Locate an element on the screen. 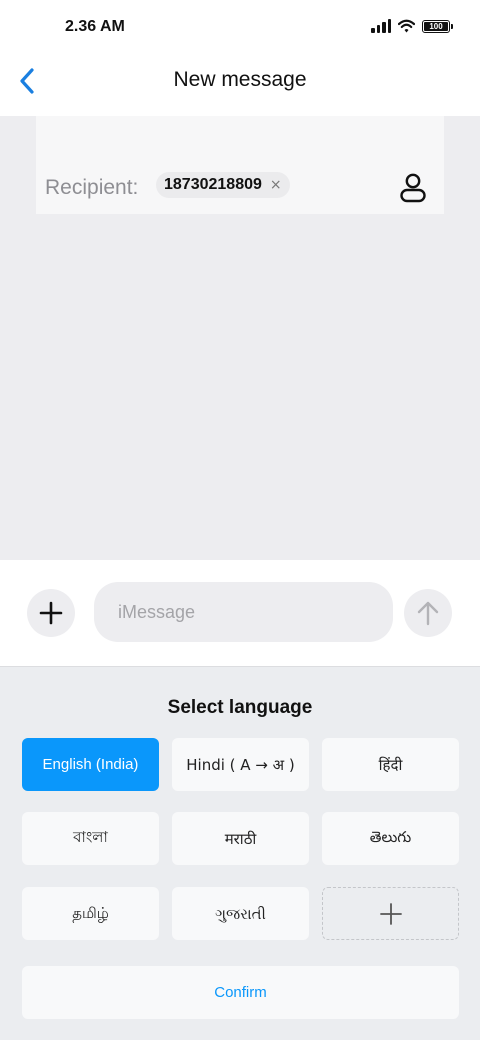  send-button is located at coordinates (428, 613).